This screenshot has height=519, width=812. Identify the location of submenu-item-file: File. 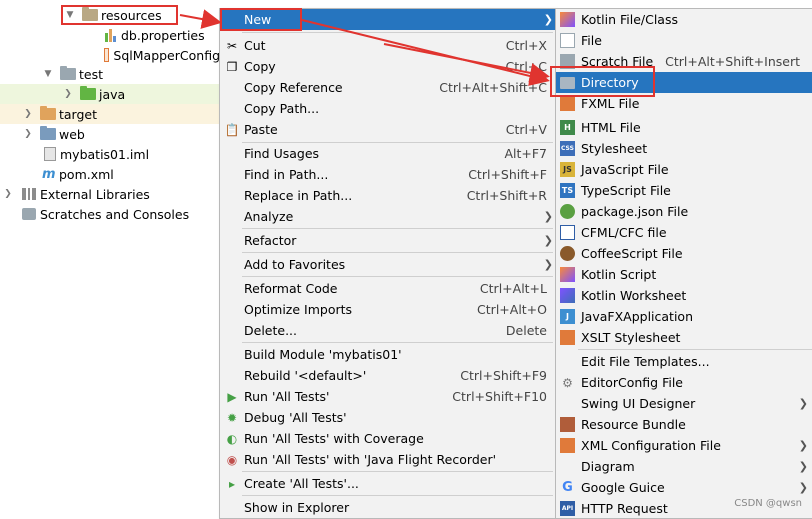
(684, 40).